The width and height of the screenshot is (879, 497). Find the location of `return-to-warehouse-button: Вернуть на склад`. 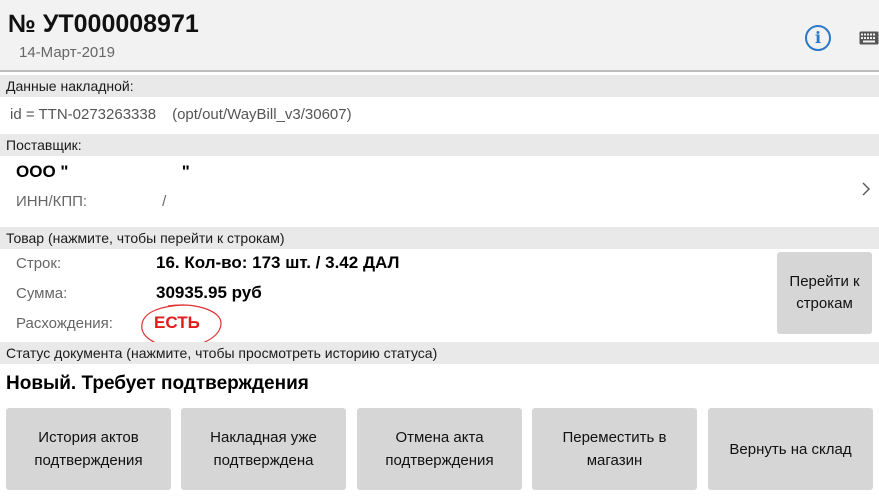

return-to-warehouse-button: Вернуть на склад is located at coordinates (790, 449).